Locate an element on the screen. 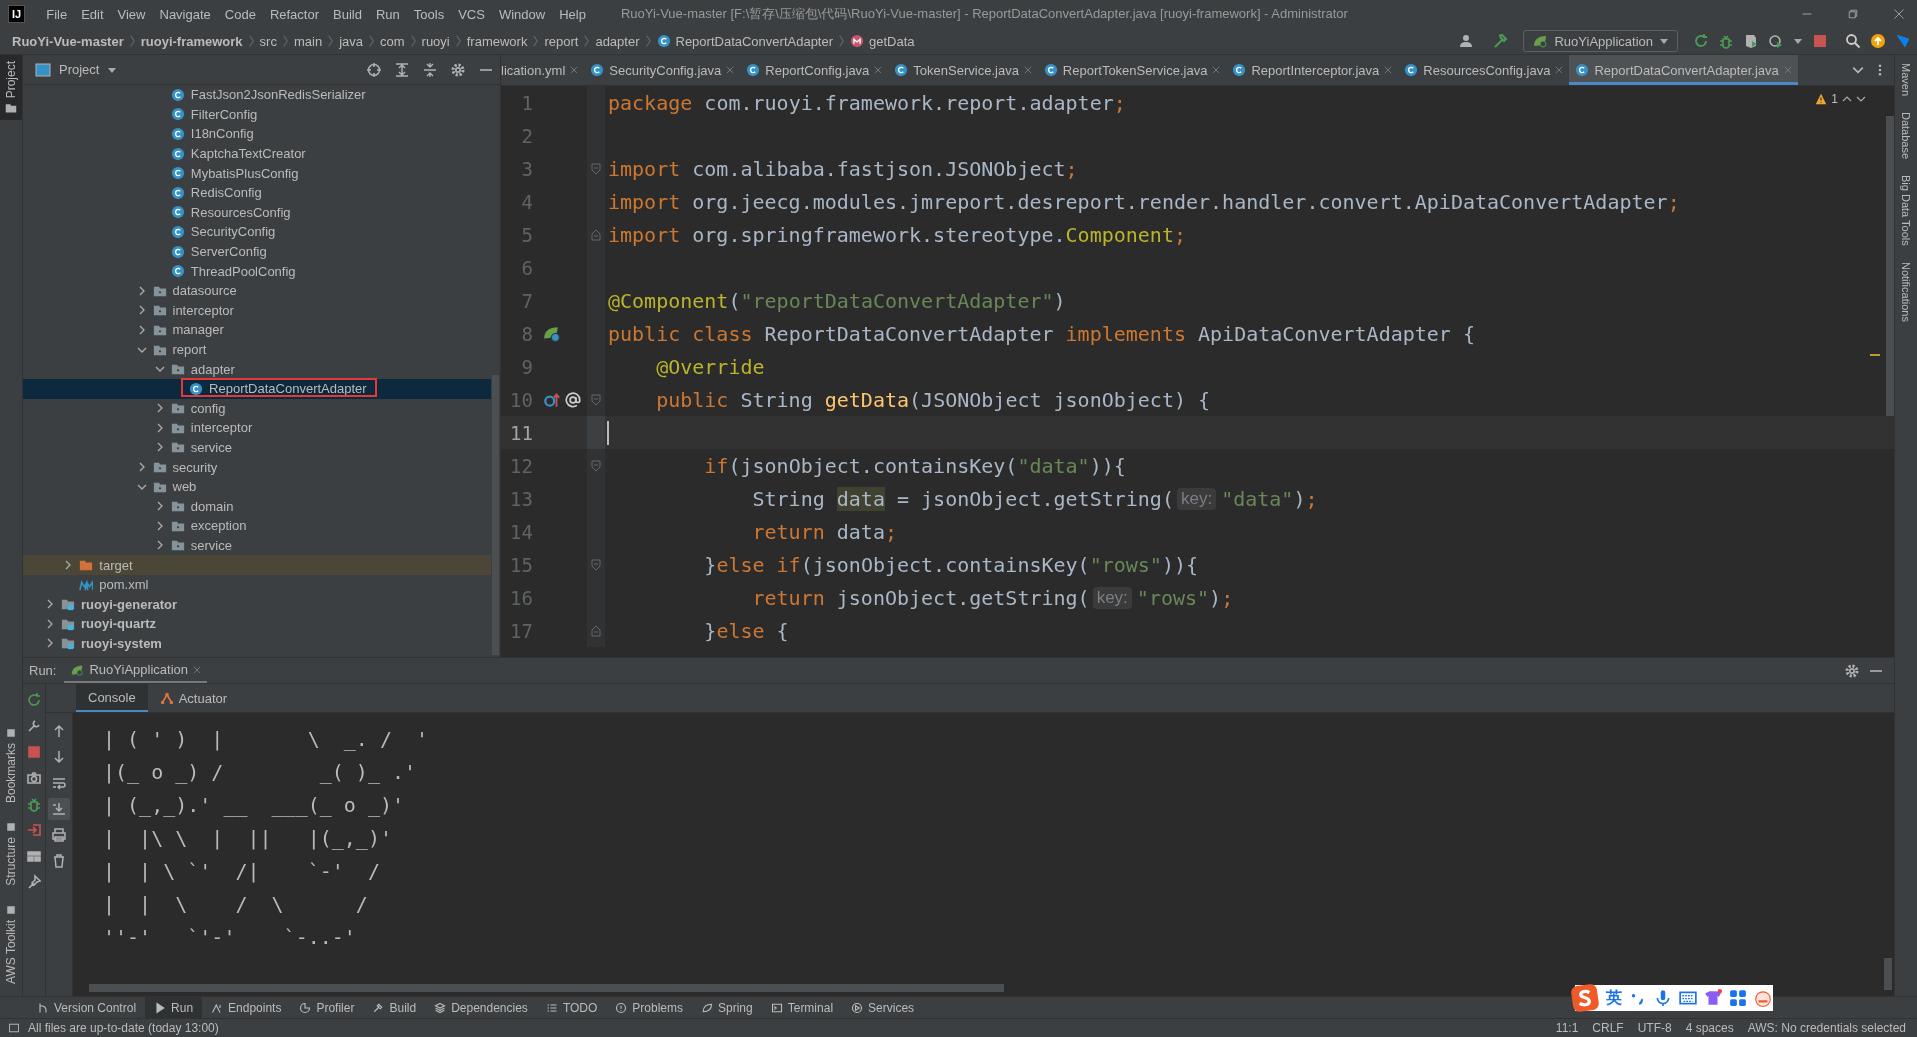 The image size is (1917, 1037). tool-window-tab: Services is located at coordinates (883, 1007).